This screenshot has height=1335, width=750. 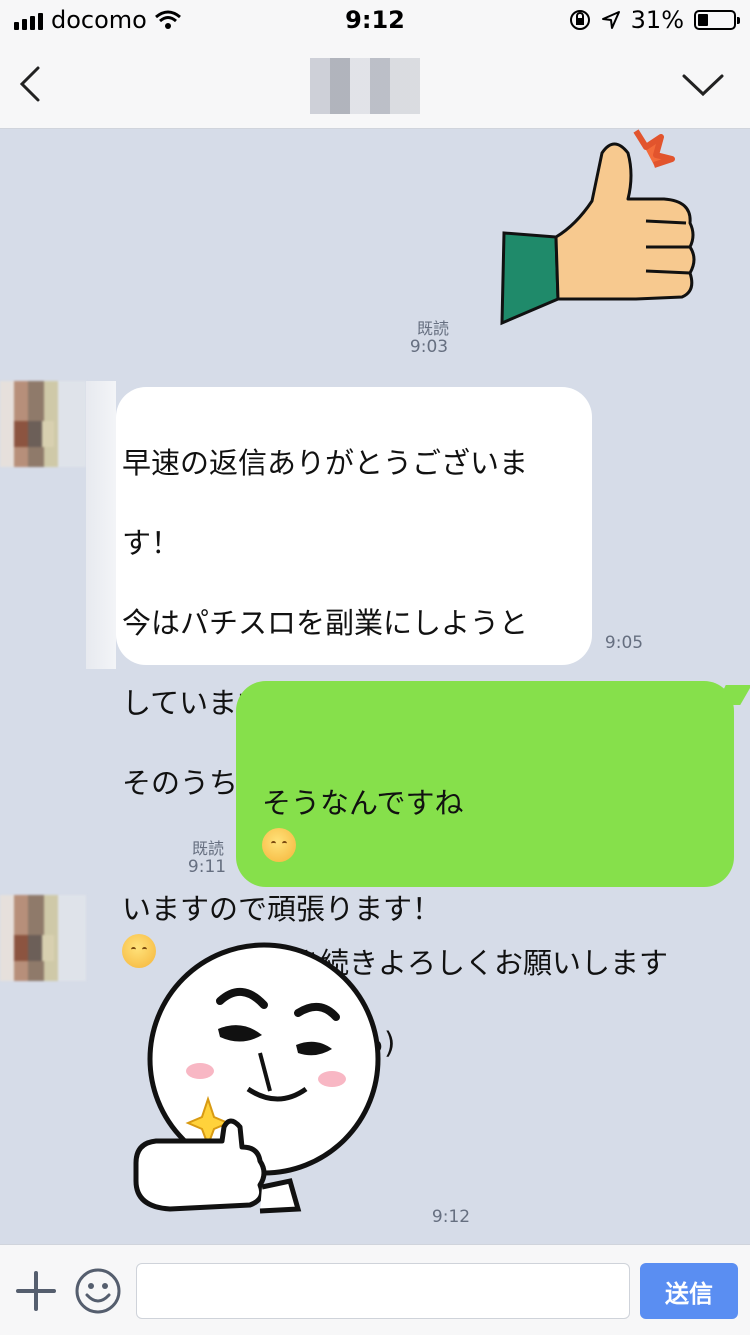 What do you see at coordinates (451, 1217) in the screenshot?
I see `message-time: 9:12` at bounding box center [451, 1217].